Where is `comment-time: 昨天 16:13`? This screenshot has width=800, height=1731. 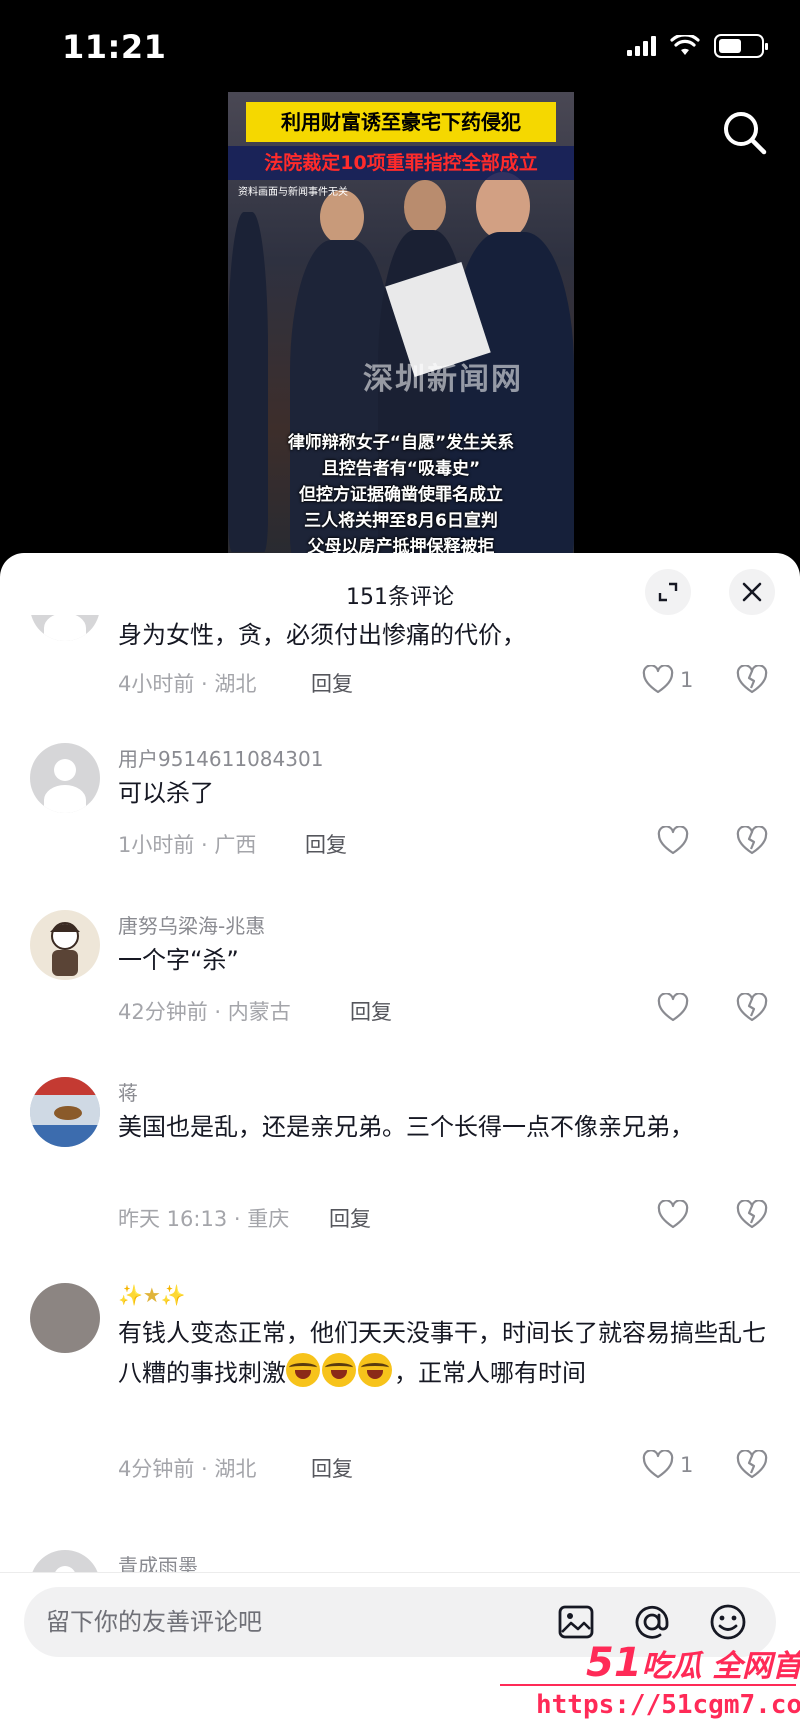
comment-time: 昨天 16:13 is located at coordinates (173, 1219).